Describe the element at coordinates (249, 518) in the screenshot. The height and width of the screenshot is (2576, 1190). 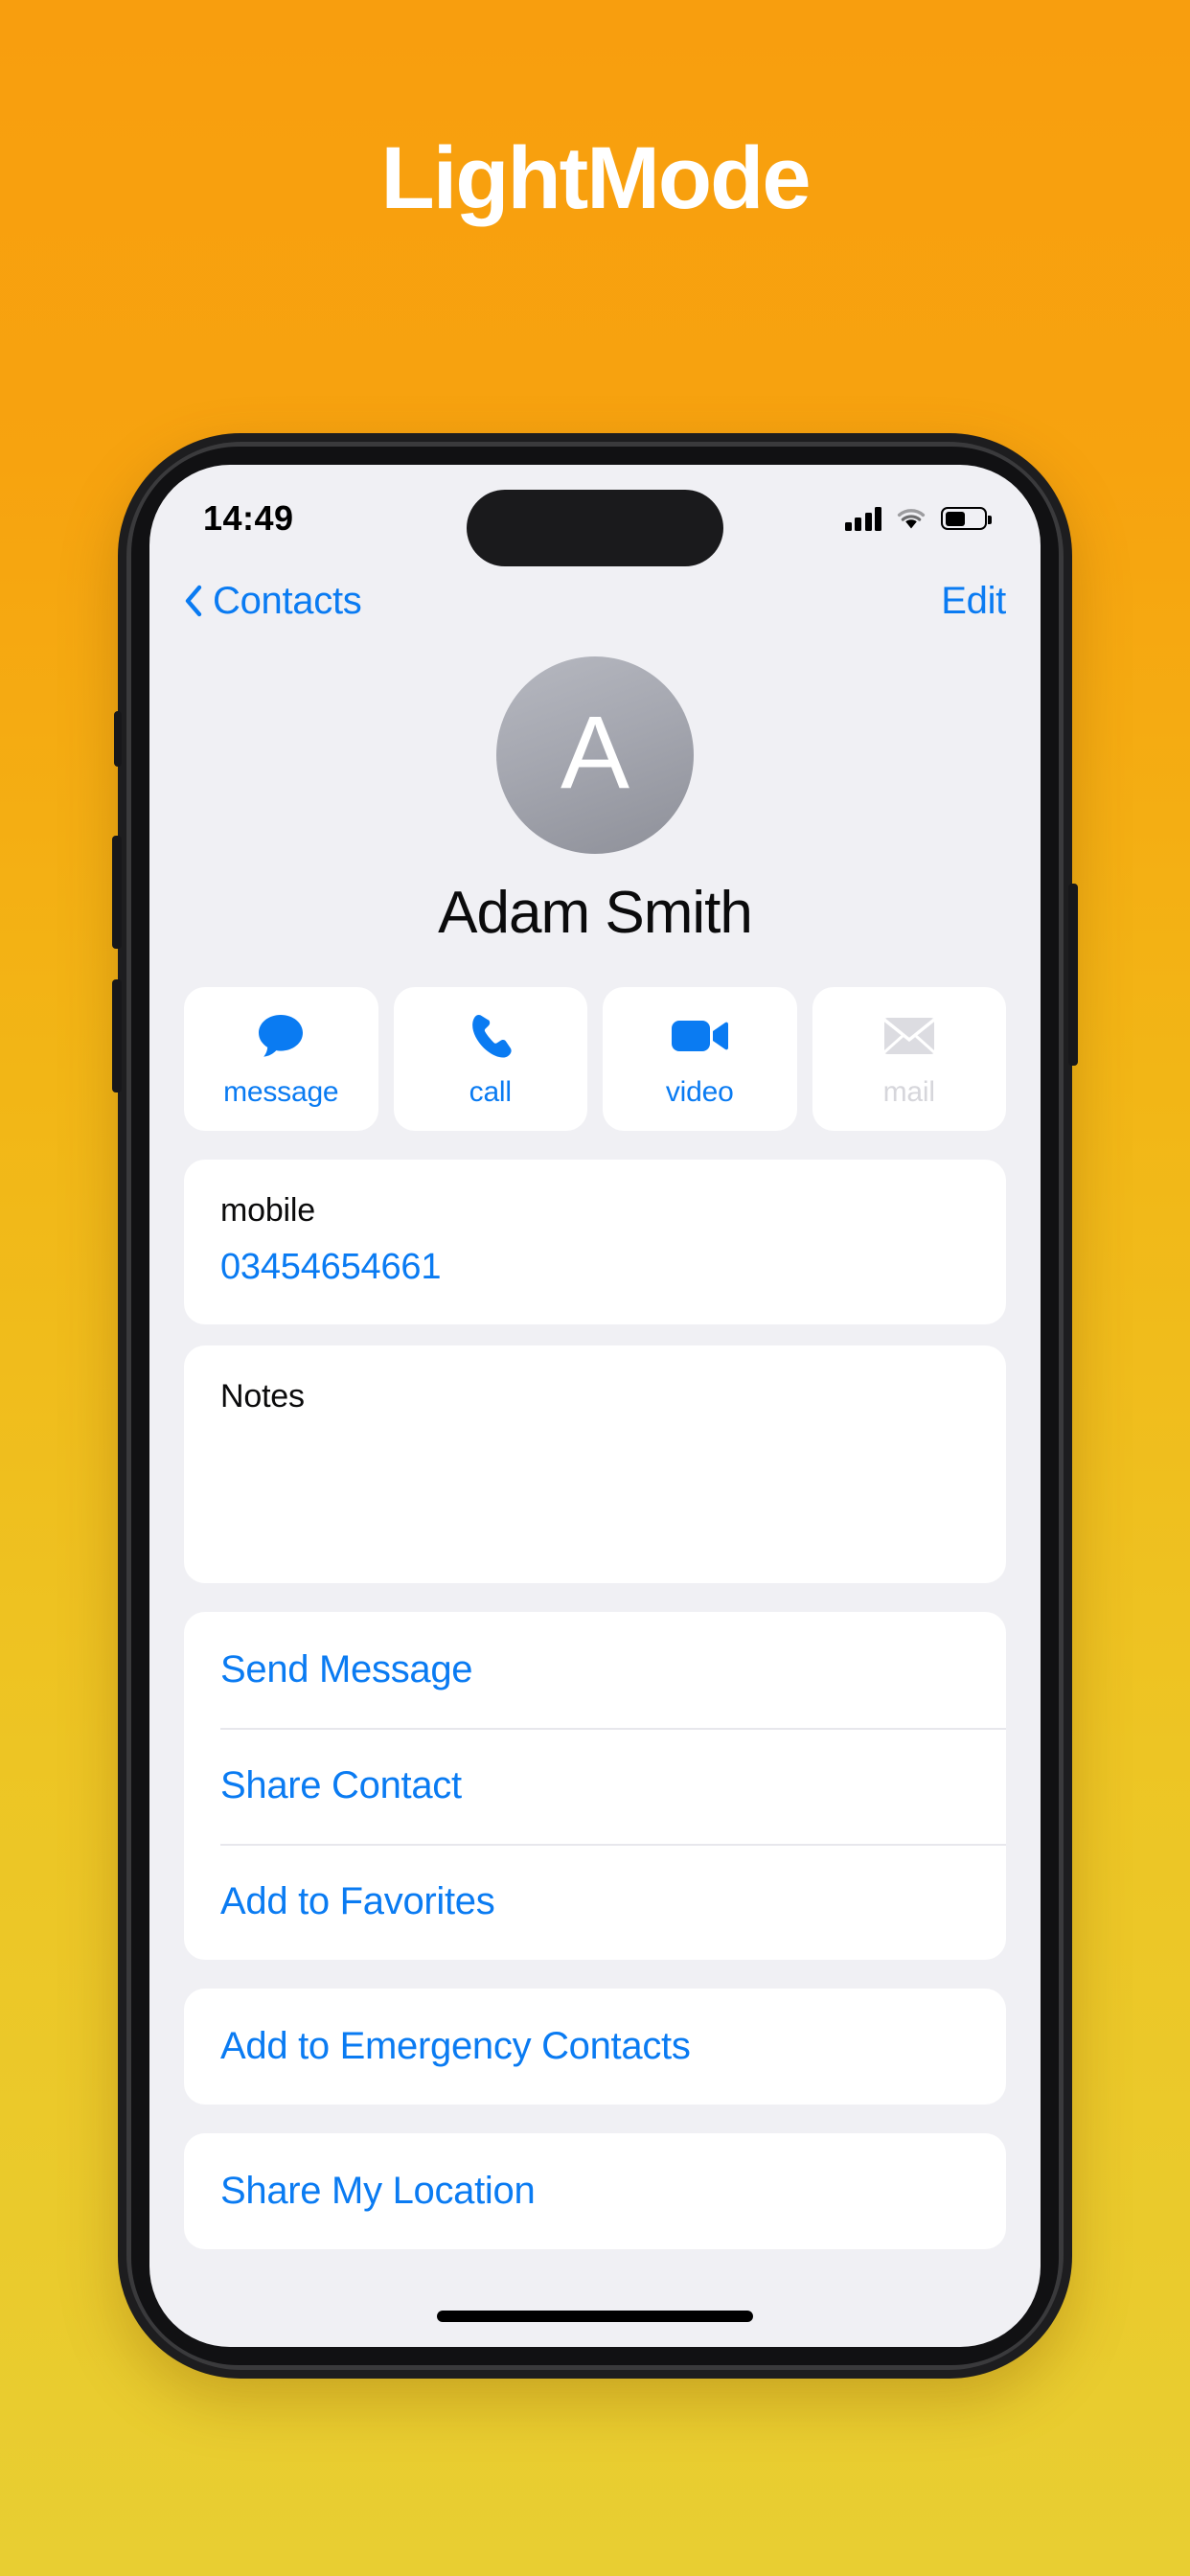
I see `status-time: 14:49` at that location.